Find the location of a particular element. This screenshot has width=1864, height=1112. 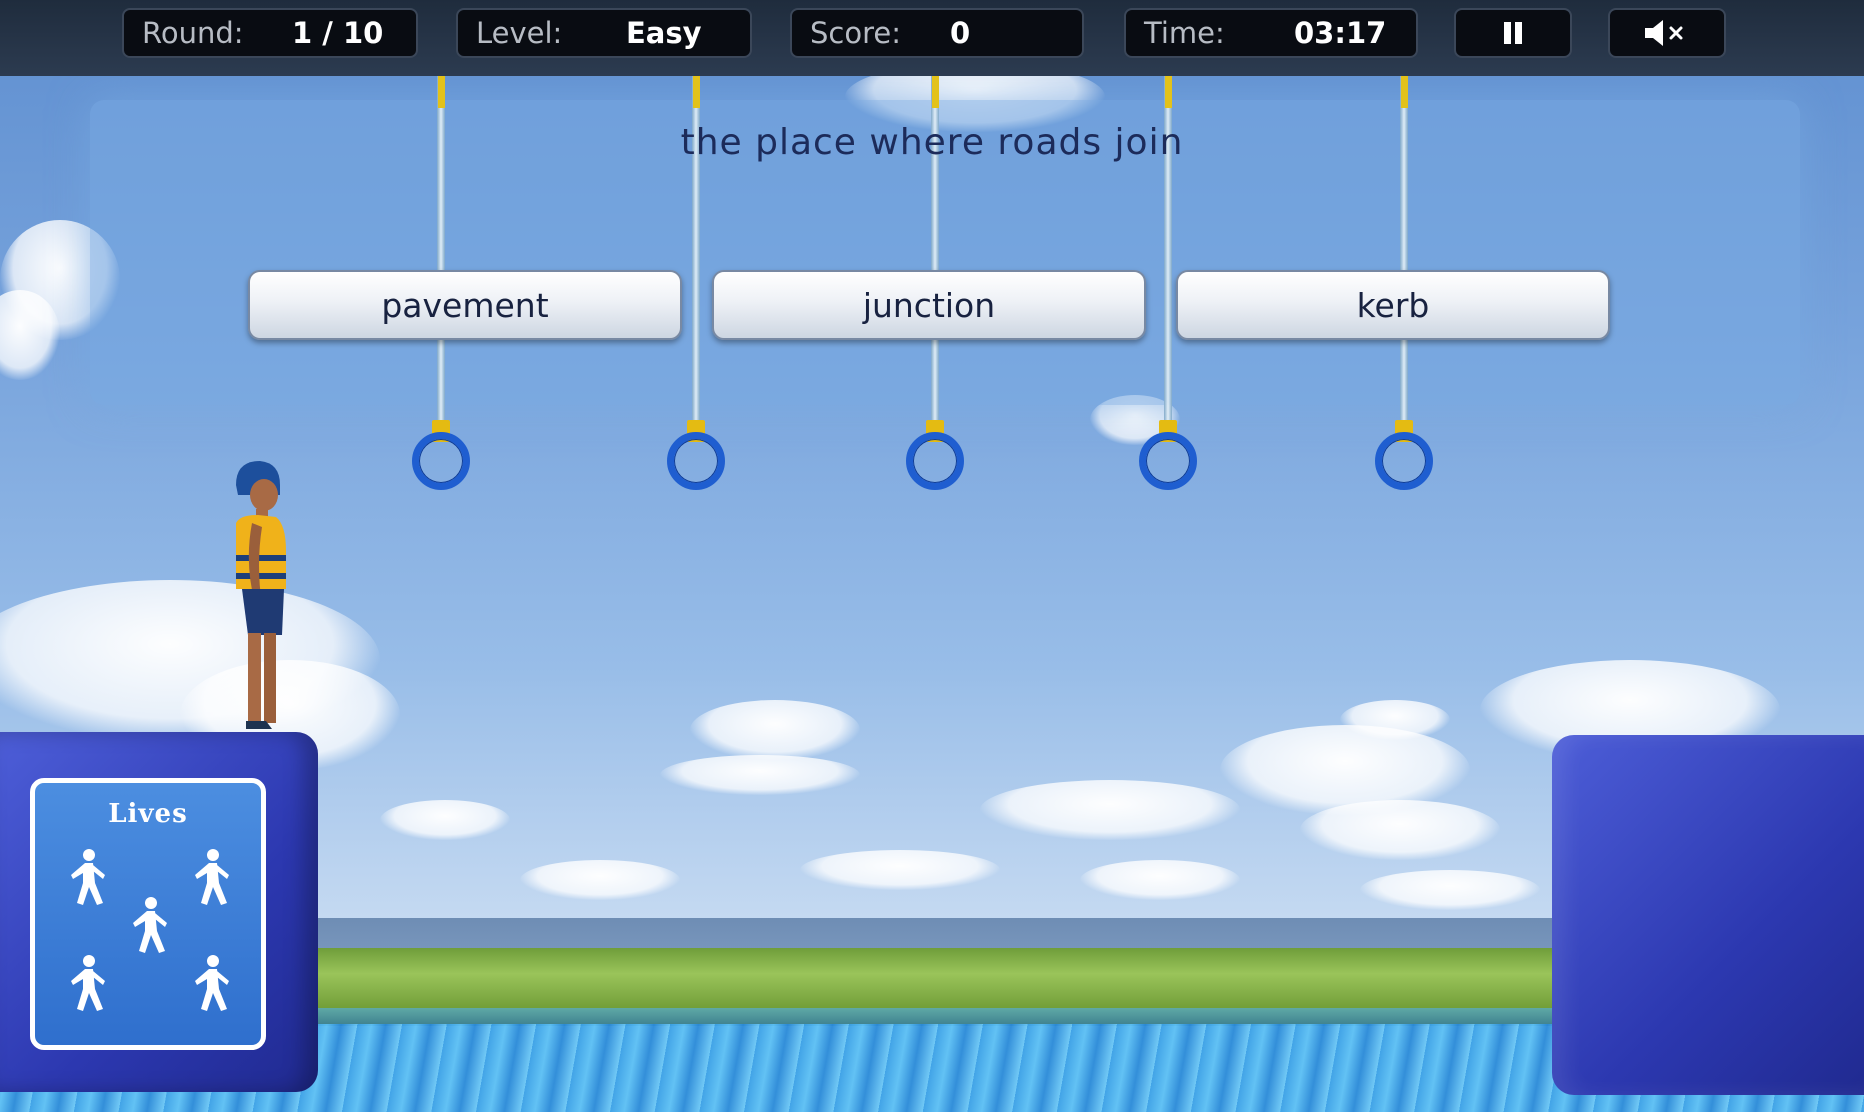

goal-platform is located at coordinates (1708, 915).